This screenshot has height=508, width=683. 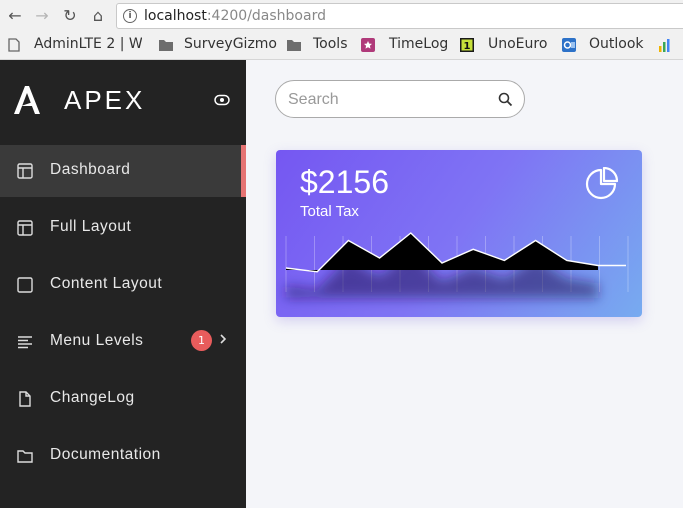 I want to click on brand: APEX, so click(x=123, y=102).